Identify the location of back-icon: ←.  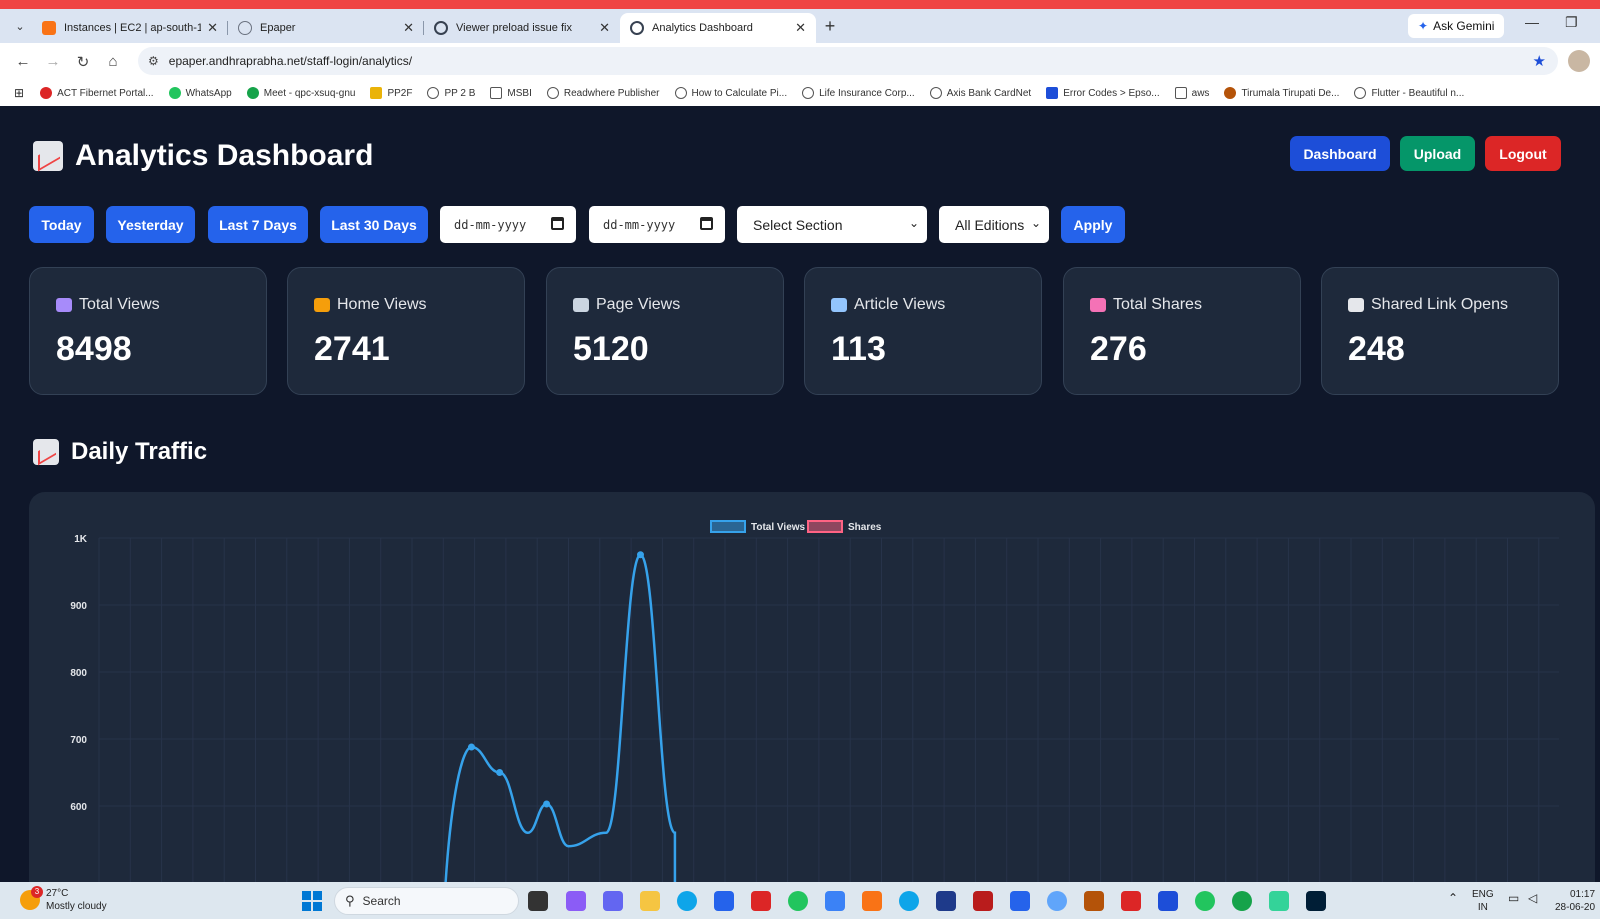
(23, 61).